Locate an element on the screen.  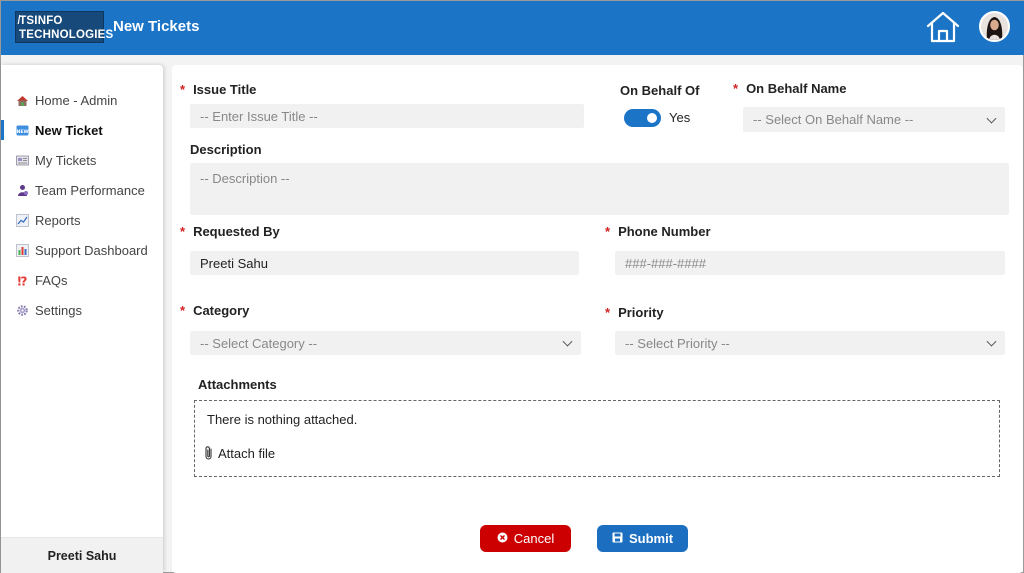
category-placeholder: -- Select Category -- is located at coordinates (259, 343).